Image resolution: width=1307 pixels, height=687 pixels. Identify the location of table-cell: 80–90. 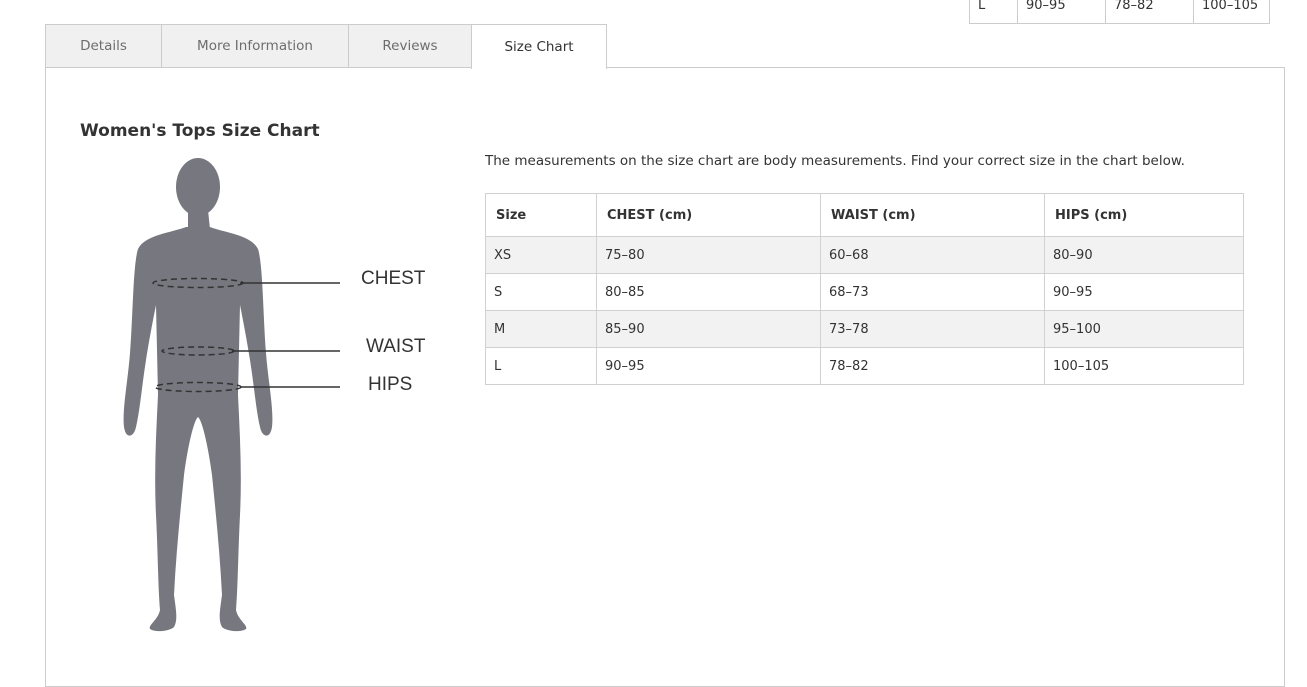
(1144, 255).